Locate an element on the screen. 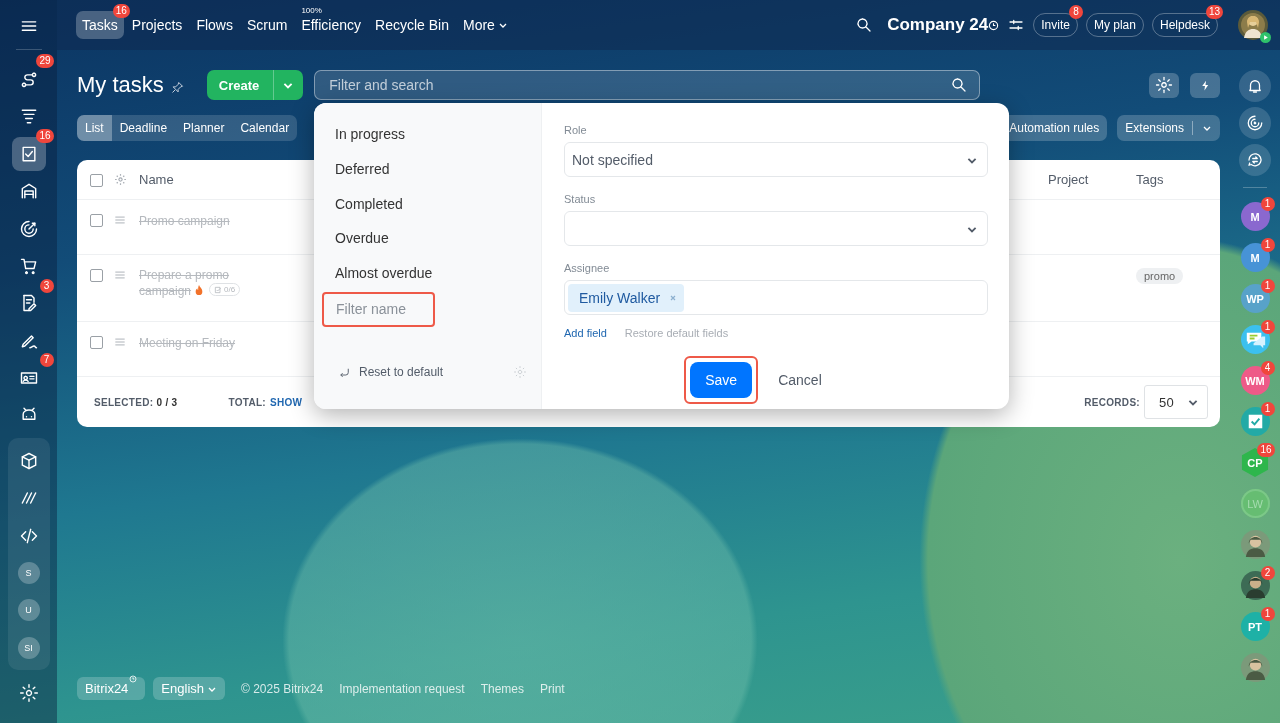 The height and width of the screenshot is (723, 1280). filter-name-field: Filter name is located at coordinates (378, 309).